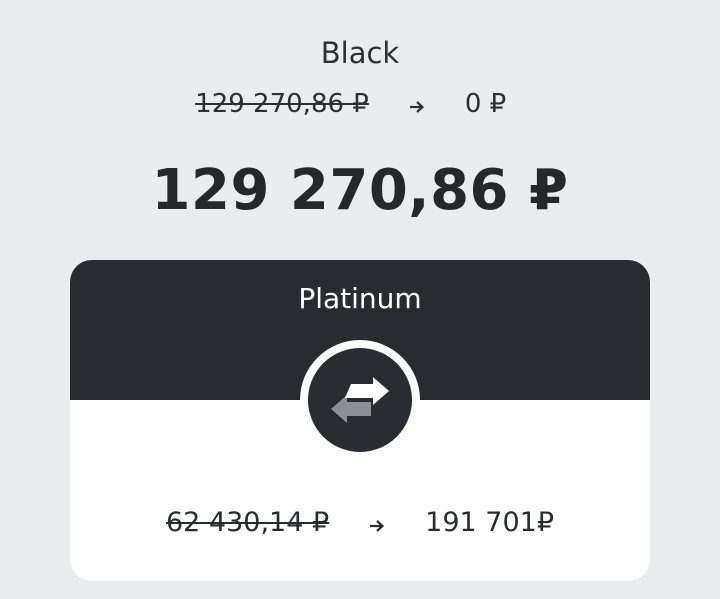 Image resolution: width=720 pixels, height=599 pixels. I want to click on target-account-name: Platinum, so click(360, 298).